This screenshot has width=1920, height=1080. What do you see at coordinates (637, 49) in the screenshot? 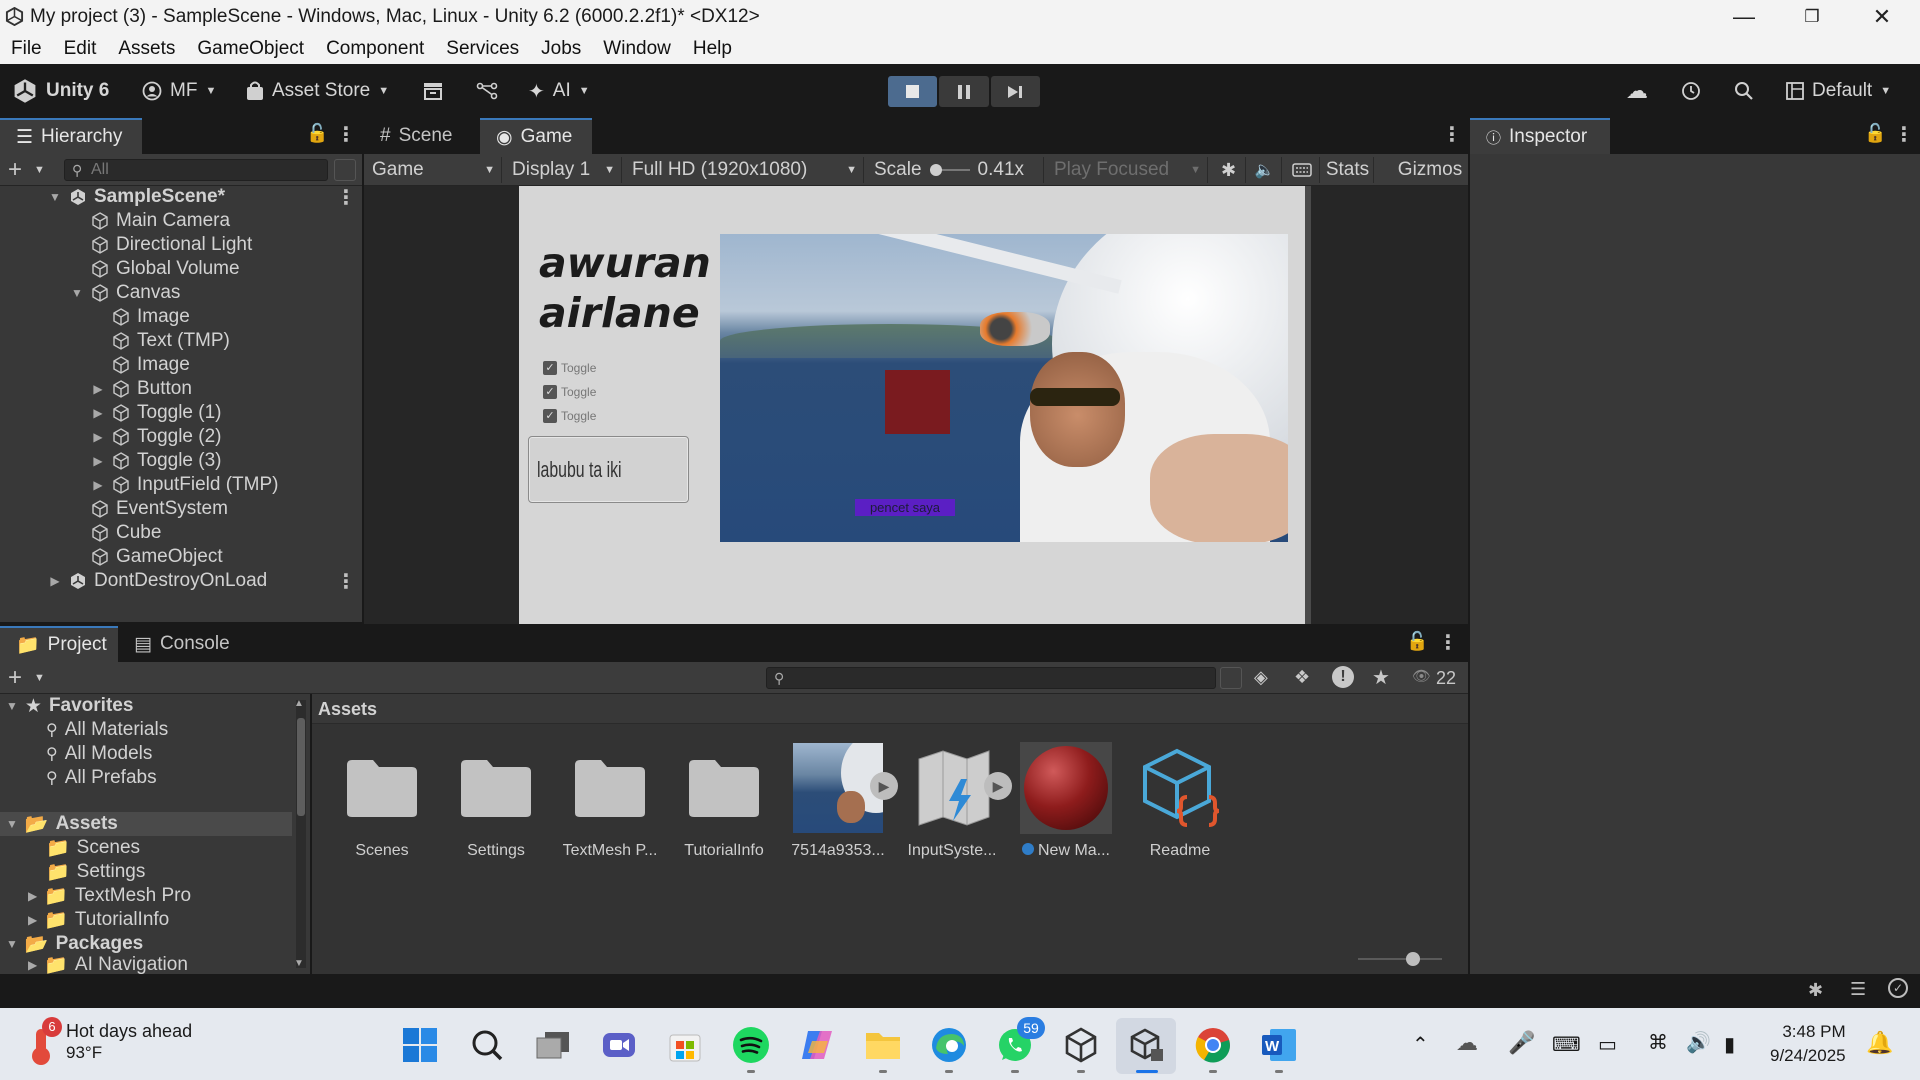
I see `menu-window: Window` at bounding box center [637, 49].